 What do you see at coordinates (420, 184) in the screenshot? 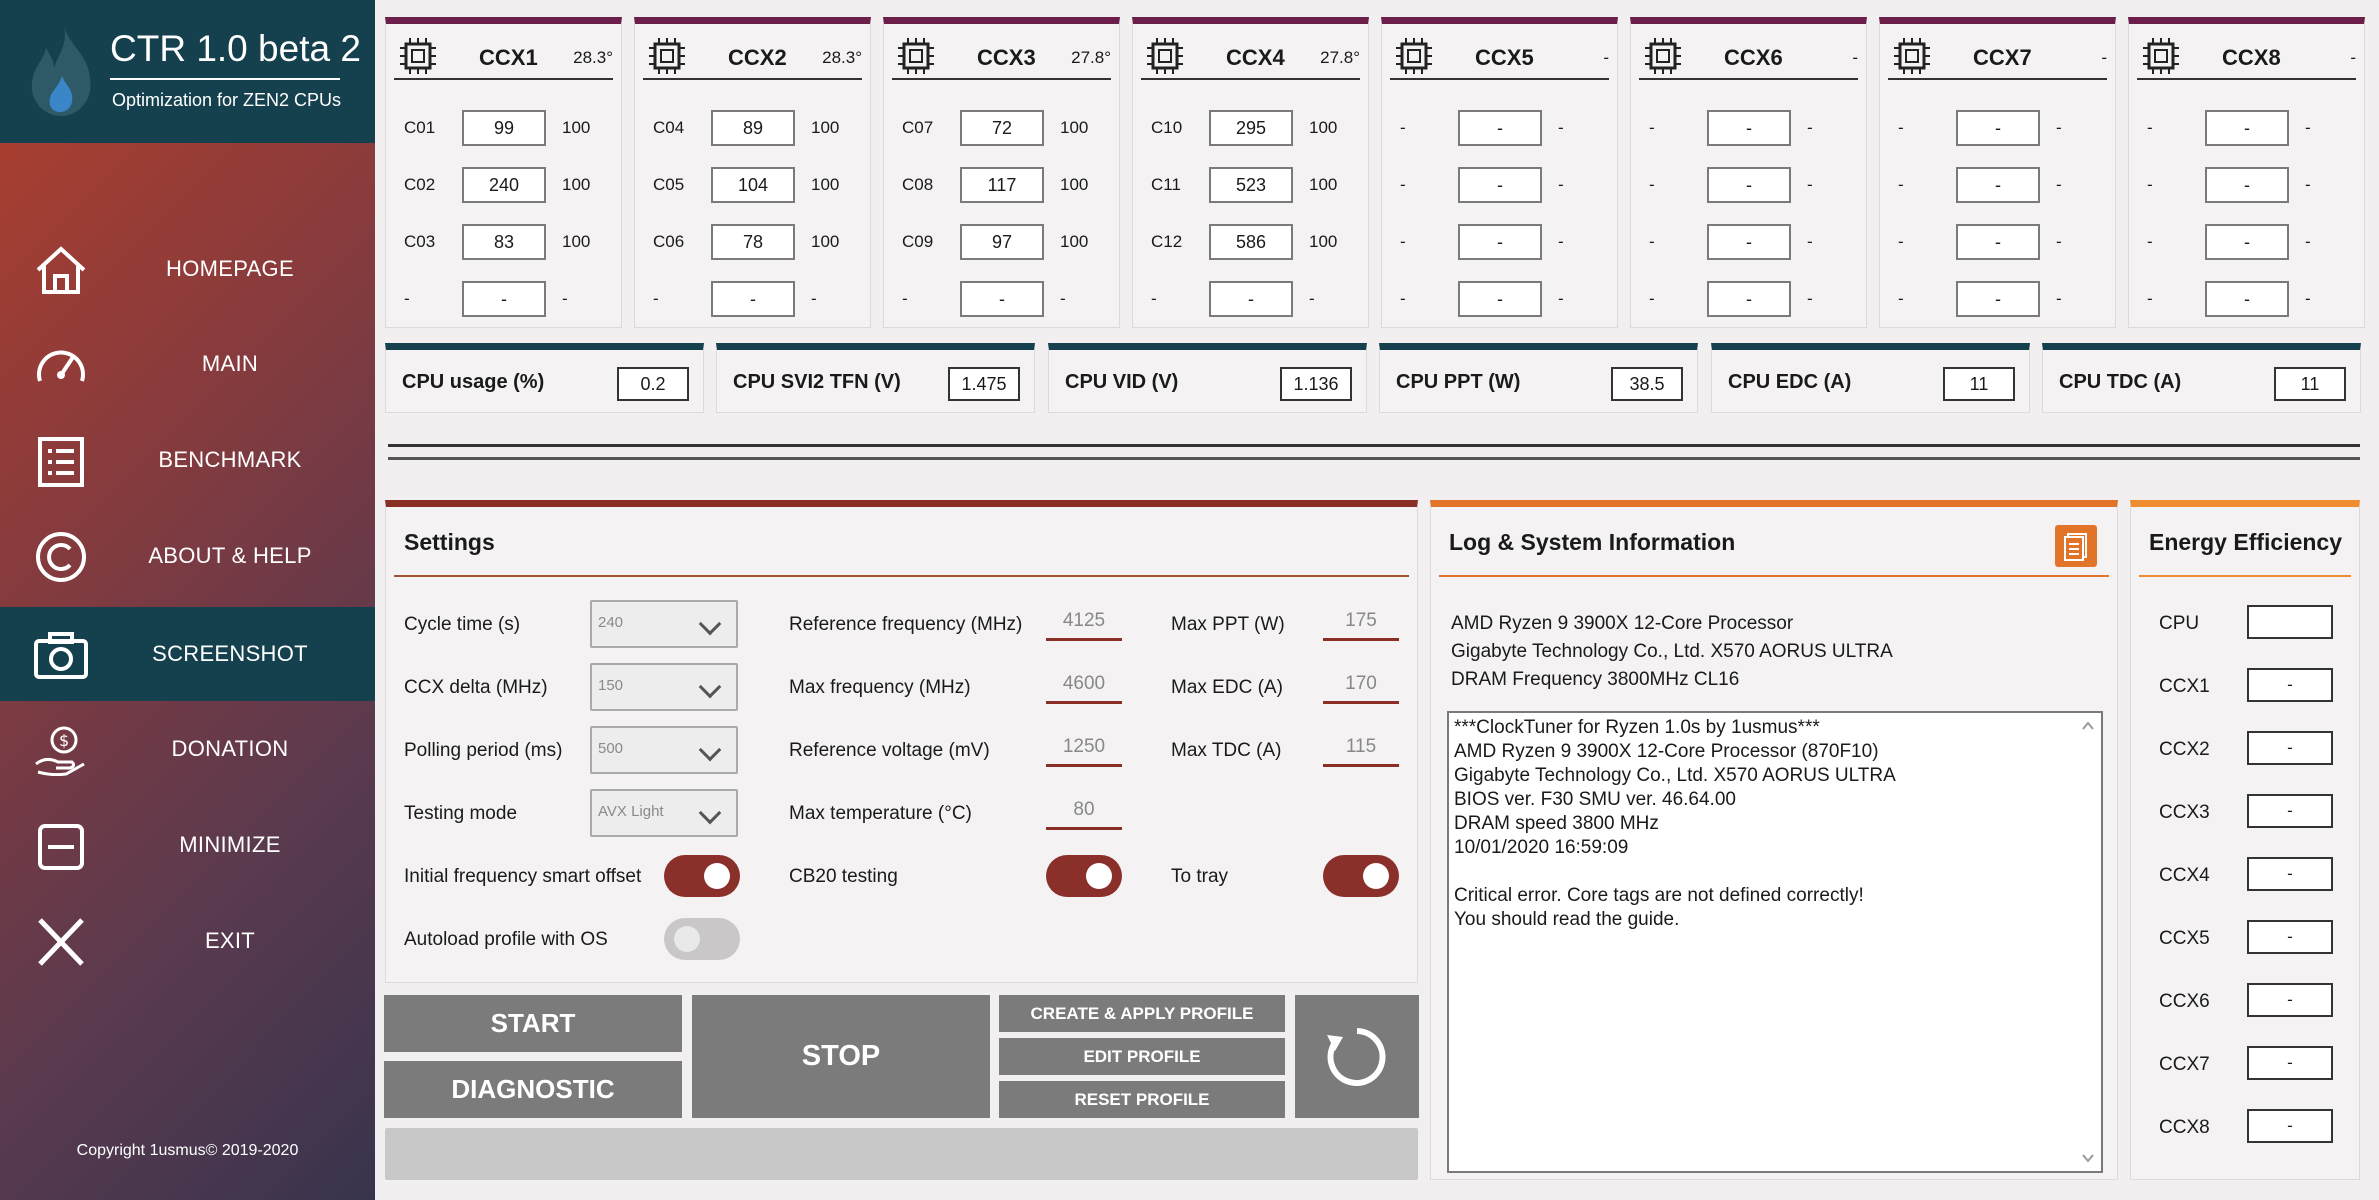
I see `core-label: C02` at bounding box center [420, 184].